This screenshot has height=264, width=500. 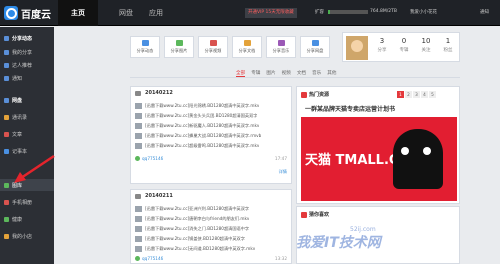 I want to click on profile-summary: 3 分享 0 专辑 10 关注 1 粉丝, so click(x=401, y=47).